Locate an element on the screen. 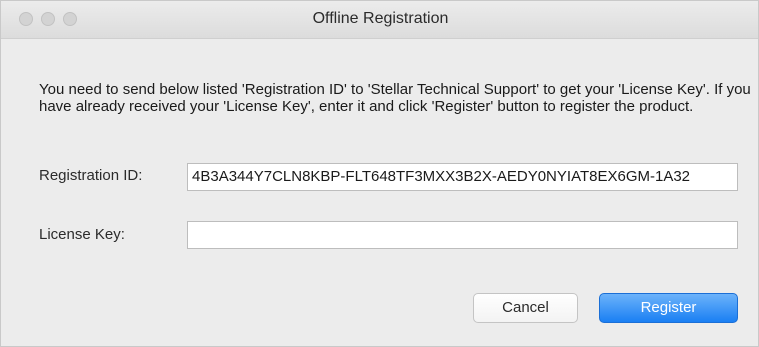 The width and height of the screenshot is (759, 347). license-key-label: License Key: is located at coordinates (82, 234).